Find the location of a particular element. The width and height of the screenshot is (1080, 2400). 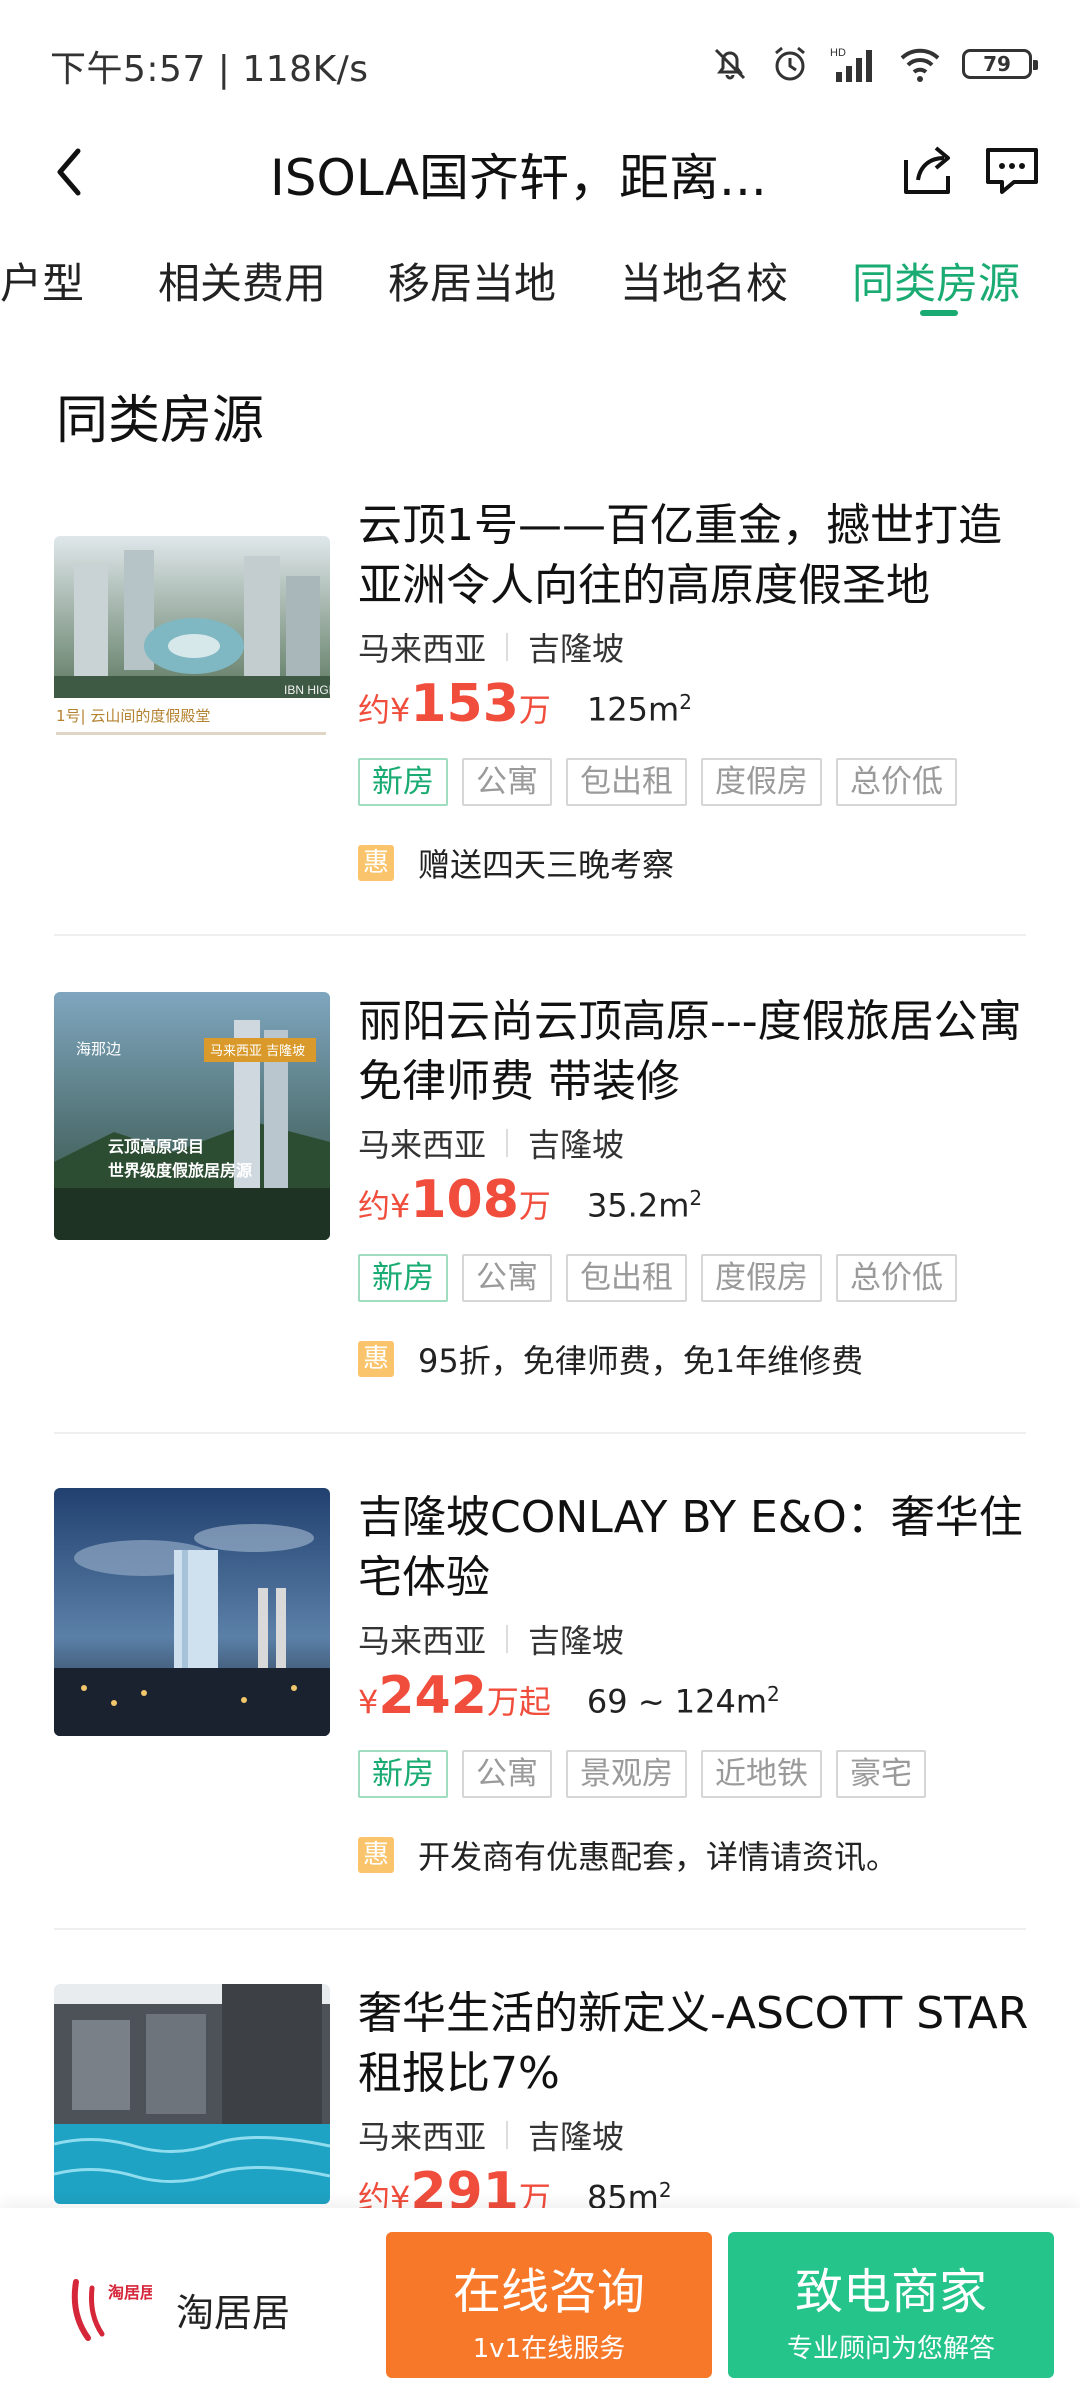

thumb-logo: 海那边 is located at coordinates (98, 1049).